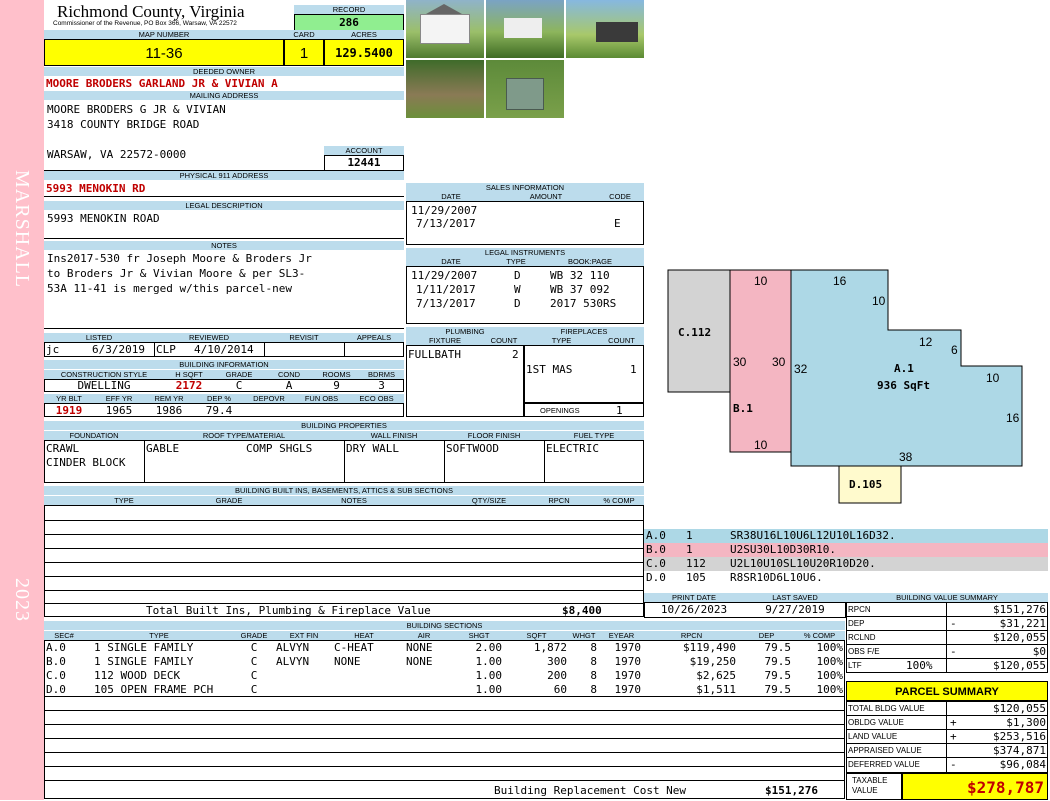  Describe the element at coordinates (864, 651) in the screenshot. I see `bvs-obs-label: OBS F/E` at that location.